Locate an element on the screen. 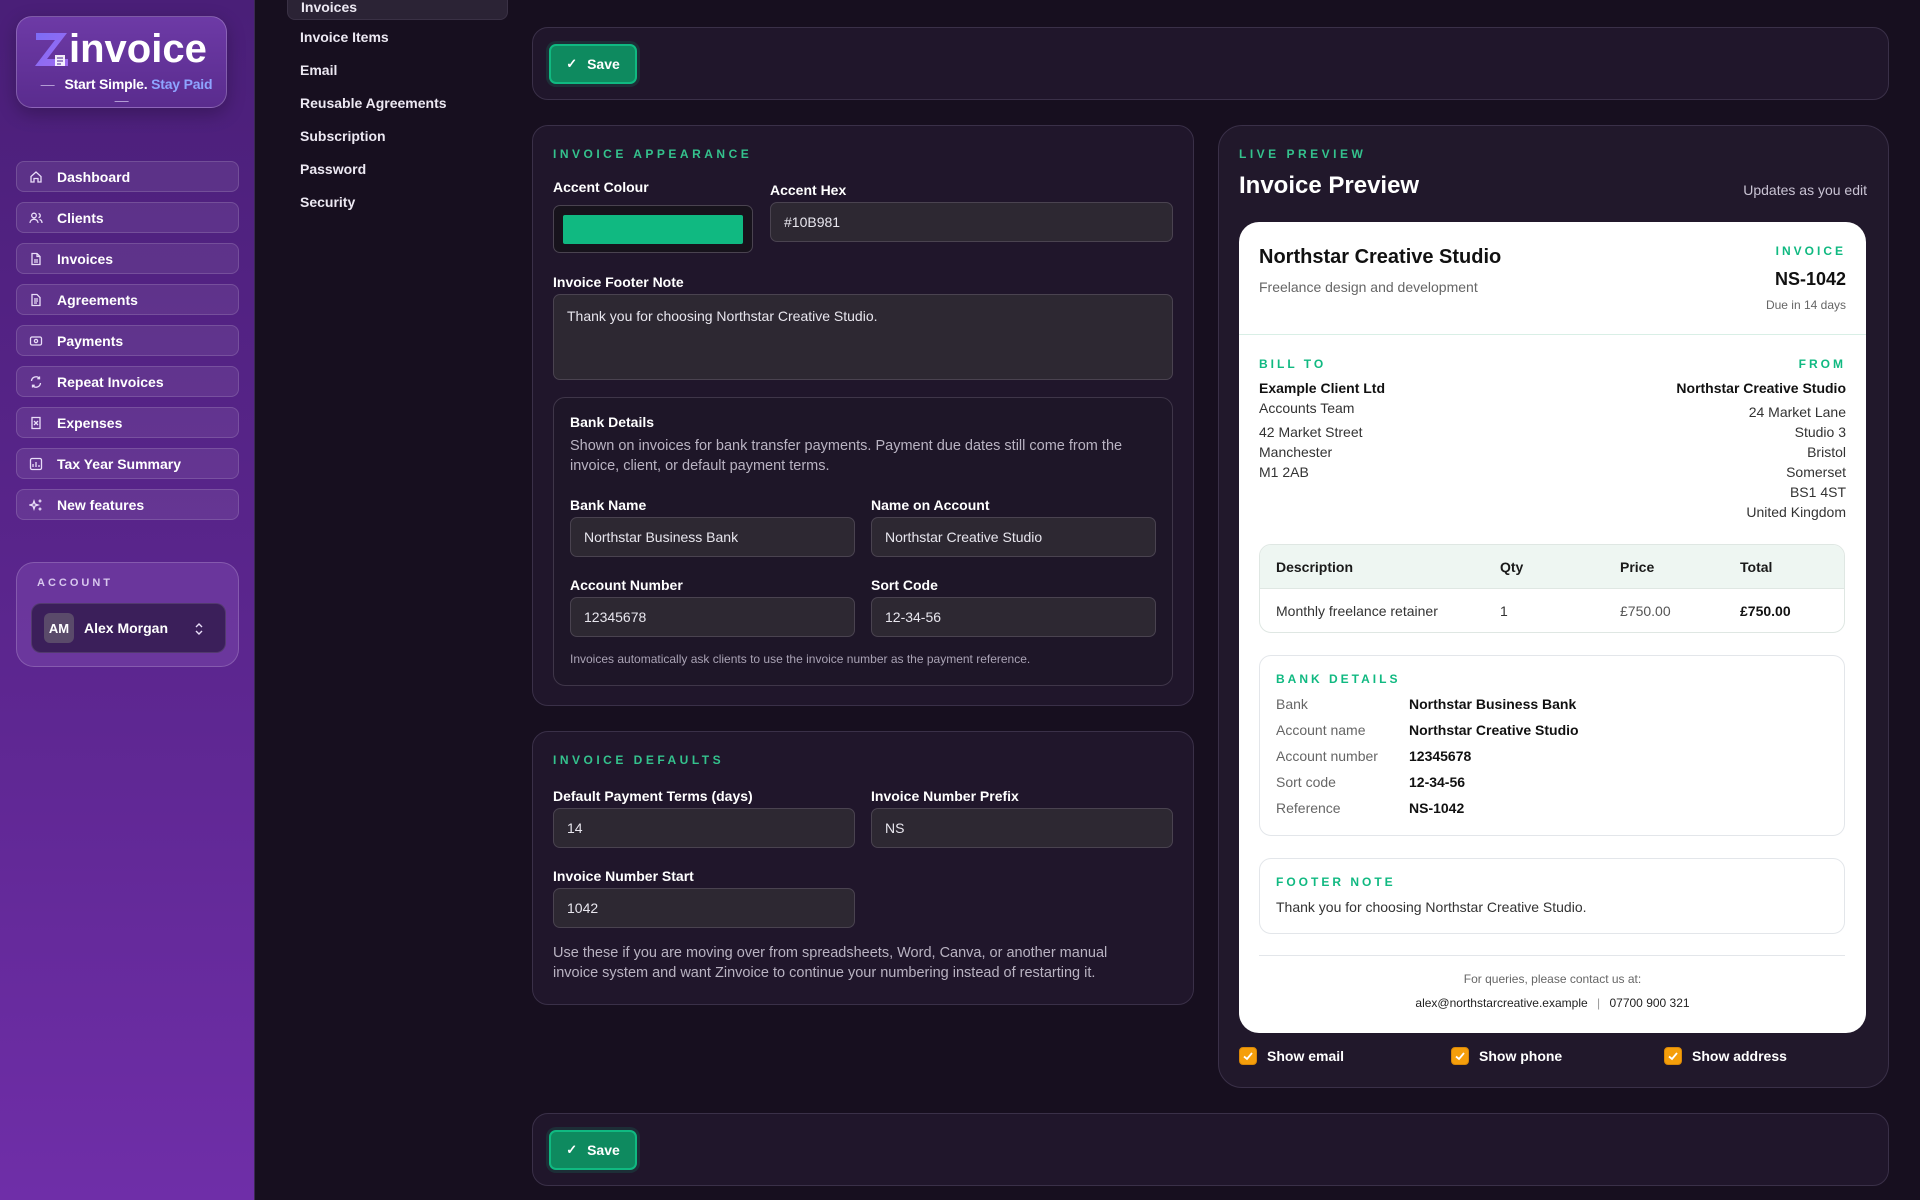  bank-row-value: 12-34-56 is located at coordinates (1437, 782).